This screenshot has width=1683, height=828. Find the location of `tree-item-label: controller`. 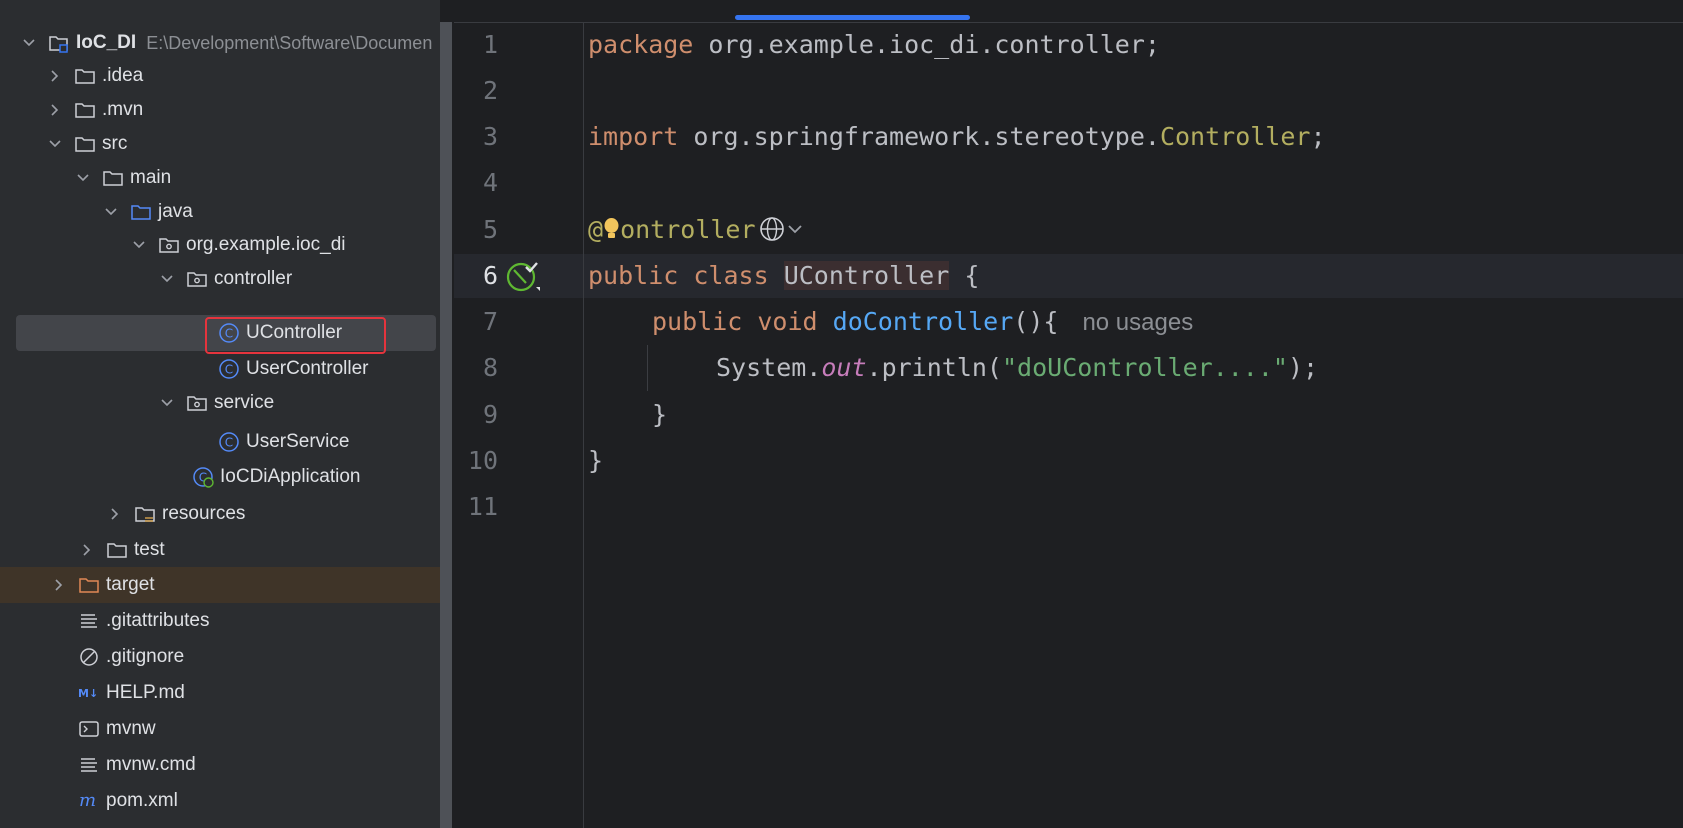

tree-item-label: controller is located at coordinates (253, 278).